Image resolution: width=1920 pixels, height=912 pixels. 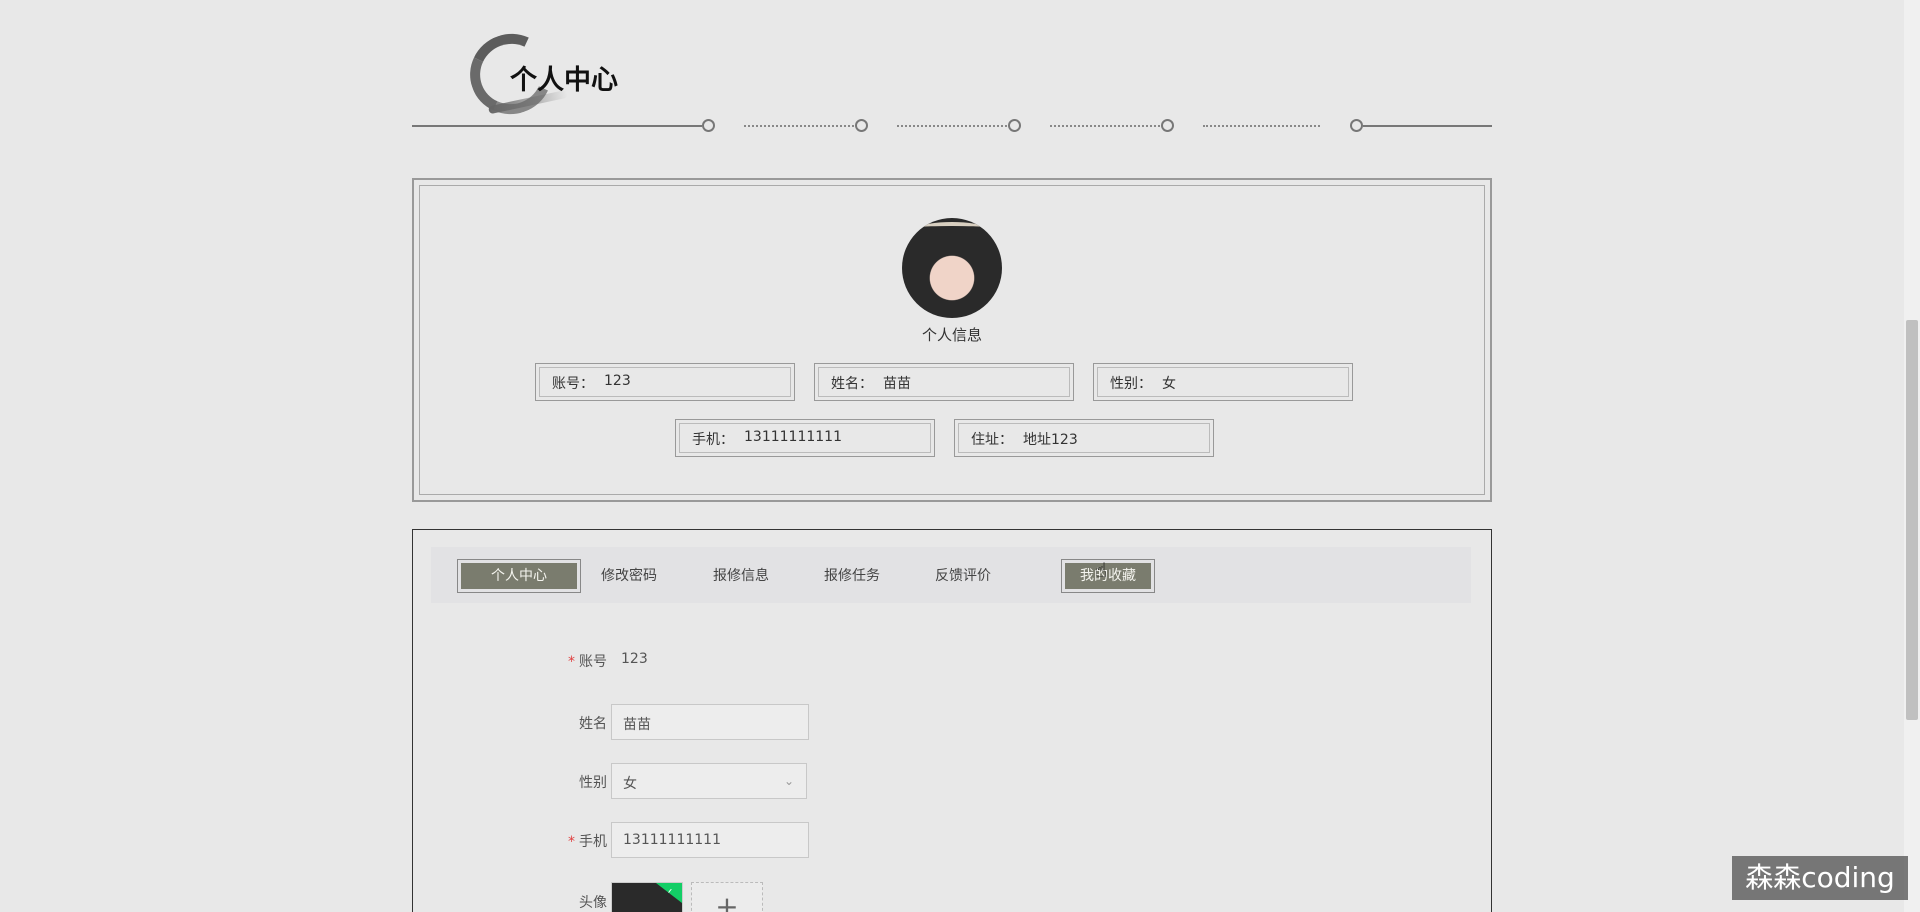 I want to click on watermark: 森森coding, so click(x=1820, y=878).